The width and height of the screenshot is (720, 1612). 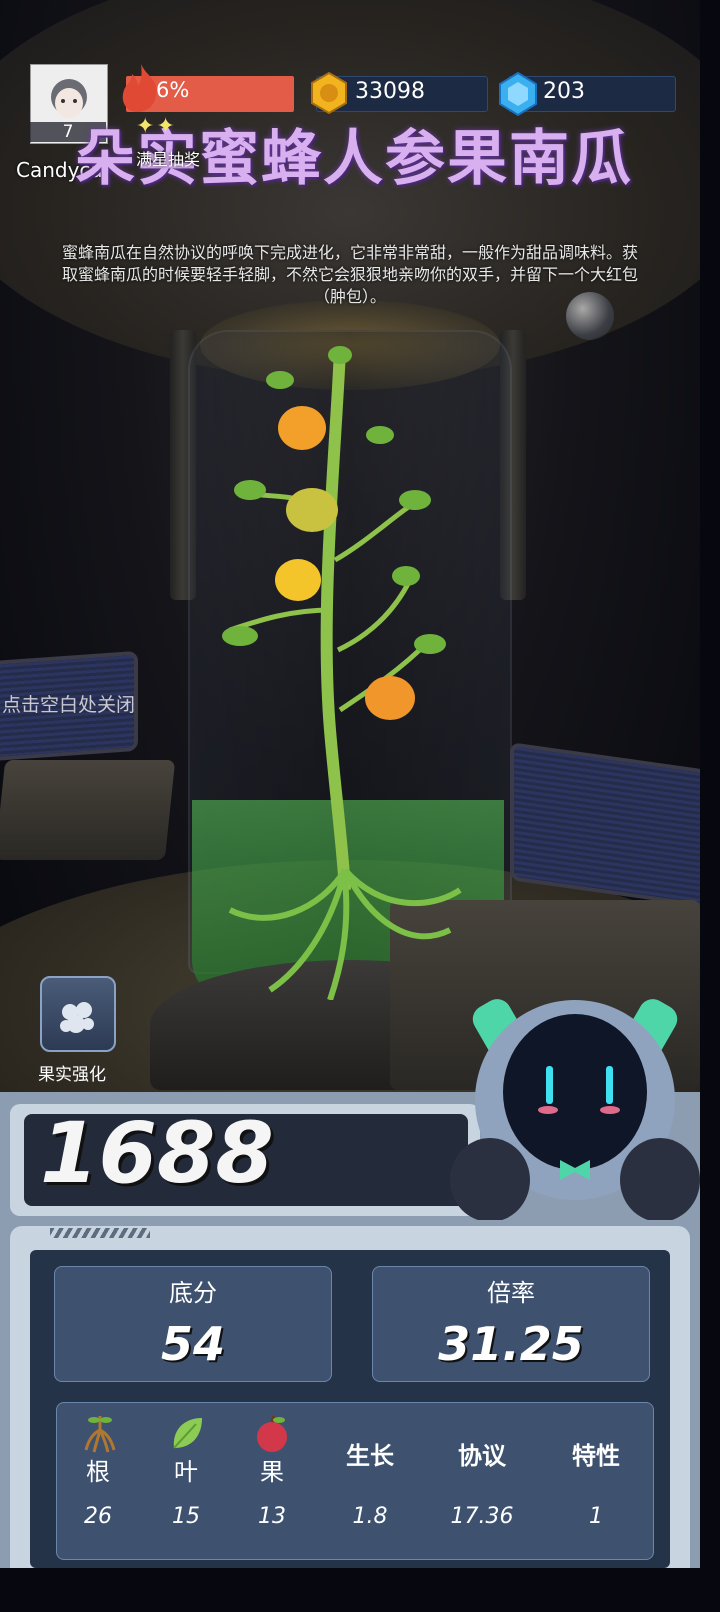 What do you see at coordinates (518, 94) in the screenshot?
I see `gem-icon` at bounding box center [518, 94].